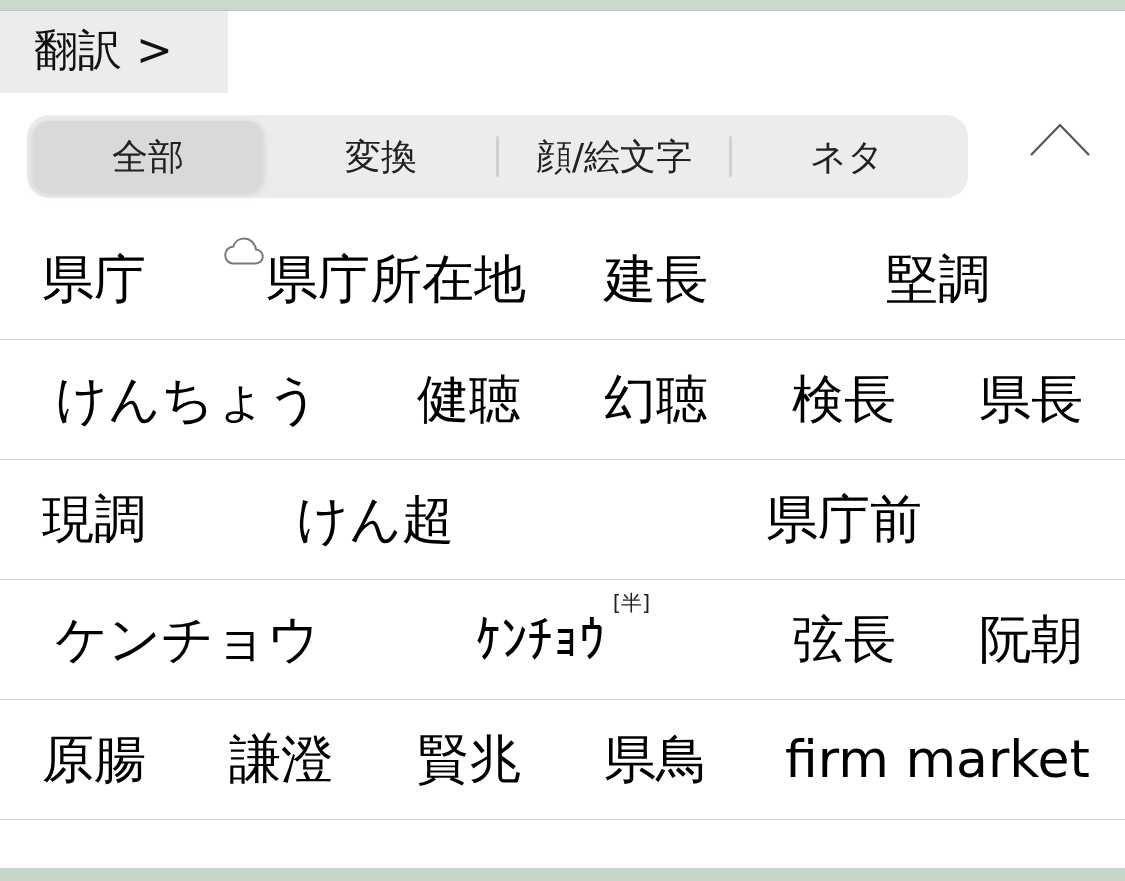 The width and height of the screenshot is (1125, 881). I want to click on translate-button: 翻訳 >, so click(114, 52).